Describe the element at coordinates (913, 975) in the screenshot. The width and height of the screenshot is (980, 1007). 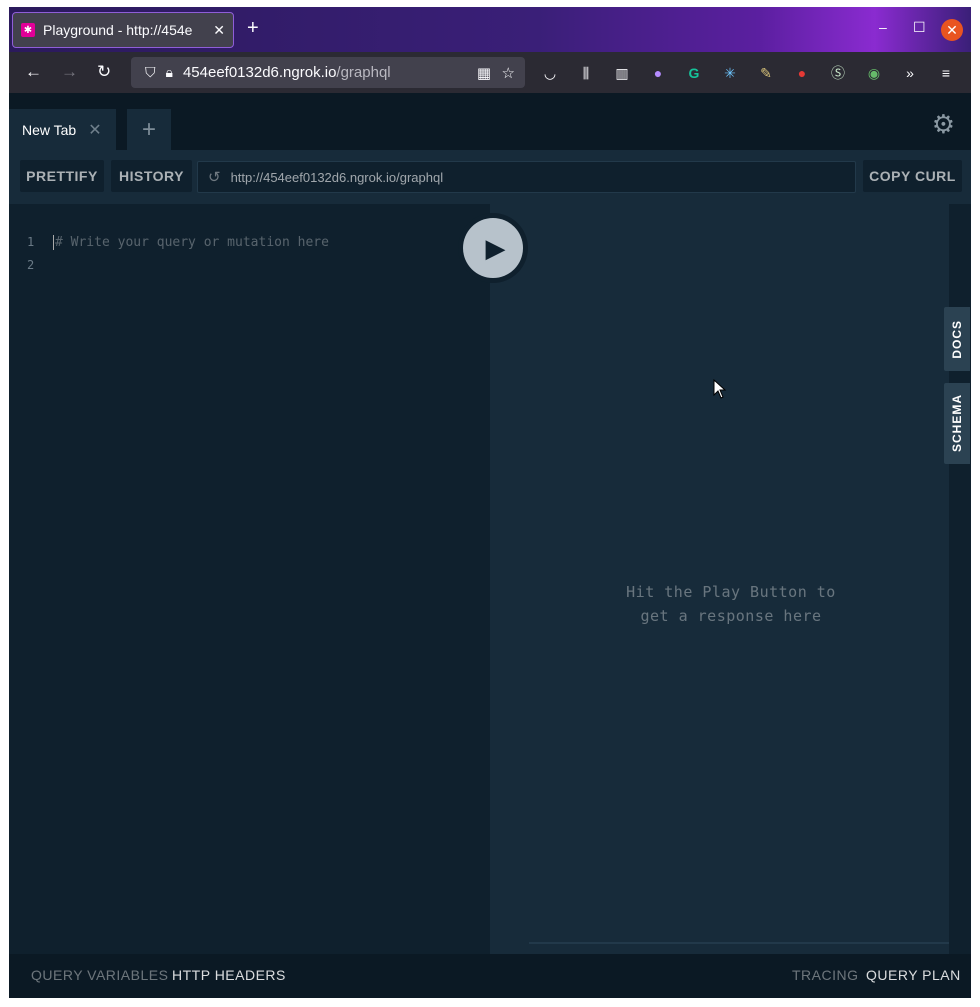
I see `query-plan-tab: QUERY PLAN` at that location.